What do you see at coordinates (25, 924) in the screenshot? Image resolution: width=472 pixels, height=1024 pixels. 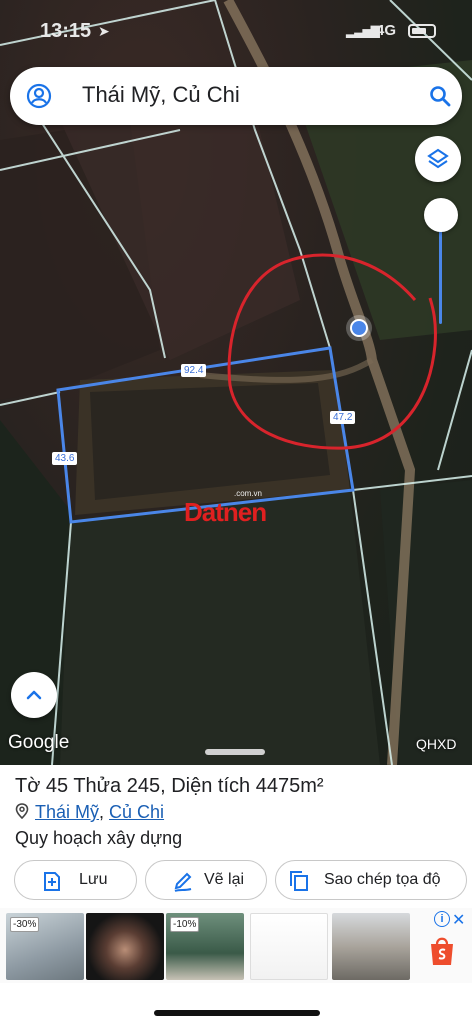 I see `discount-badge: -30%` at bounding box center [25, 924].